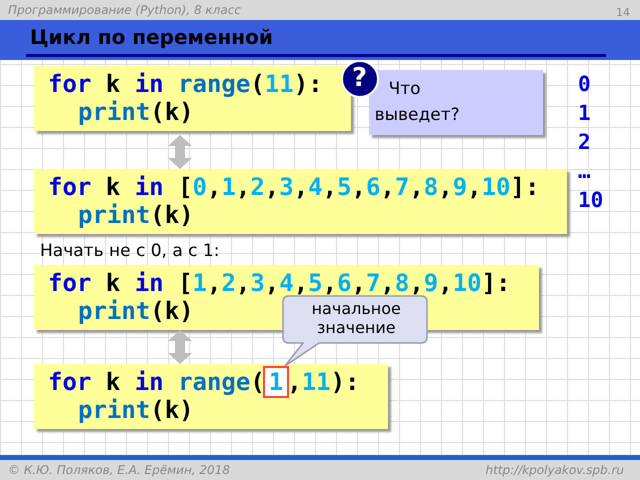  What do you see at coordinates (279, 283) in the screenshot?
I see `code-line: for k in [1,2,3,4,5,6,7,8,9,10]:` at bounding box center [279, 283].